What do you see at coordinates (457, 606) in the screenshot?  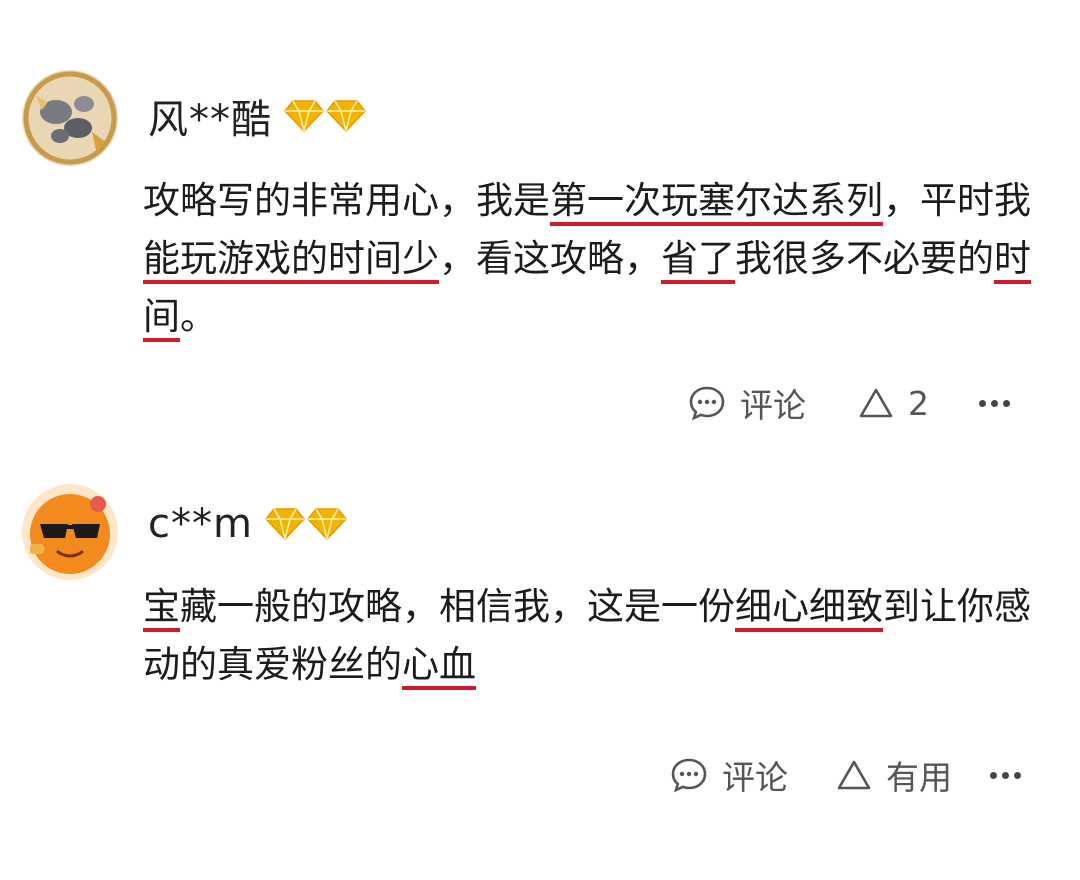 I see `text-segment: 藏一般的攻略，相信我，这是一份` at bounding box center [457, 606].